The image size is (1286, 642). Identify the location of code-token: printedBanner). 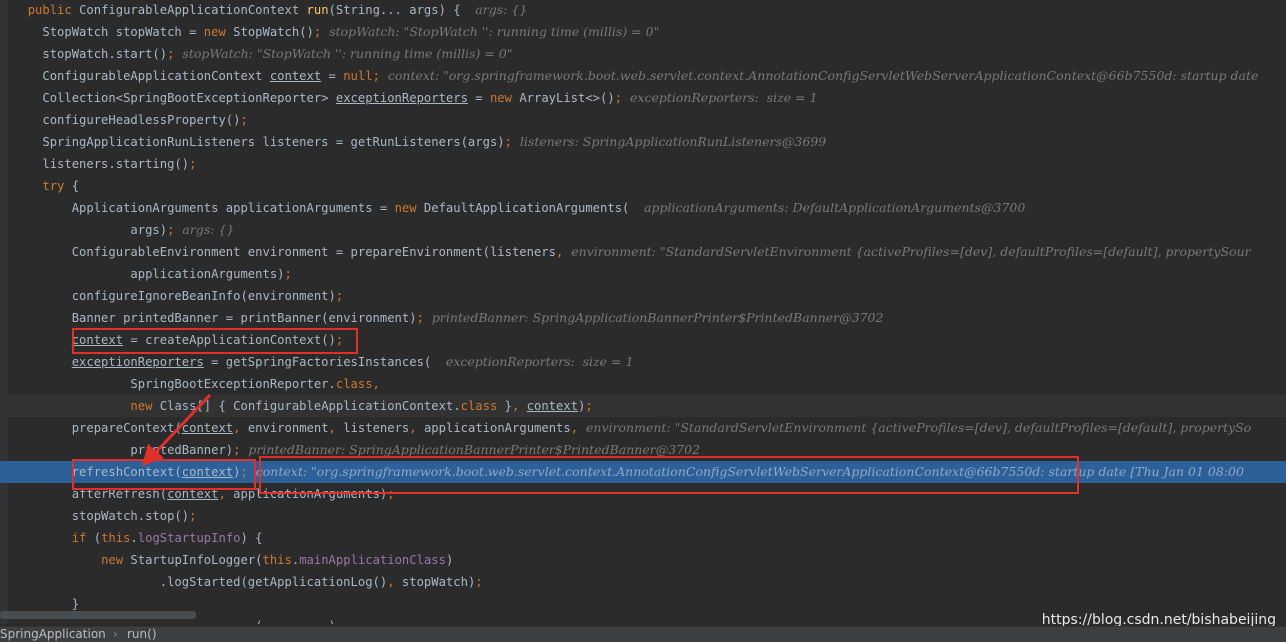
(182, 450).